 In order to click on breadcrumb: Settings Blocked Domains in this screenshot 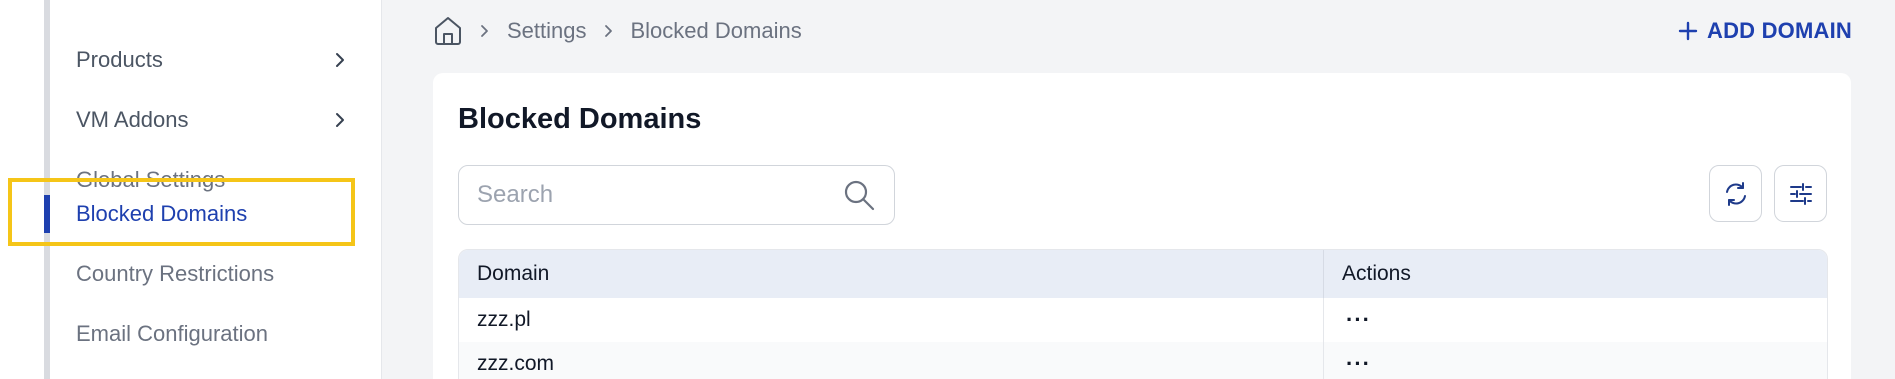, I will do `click(617, 31)`.